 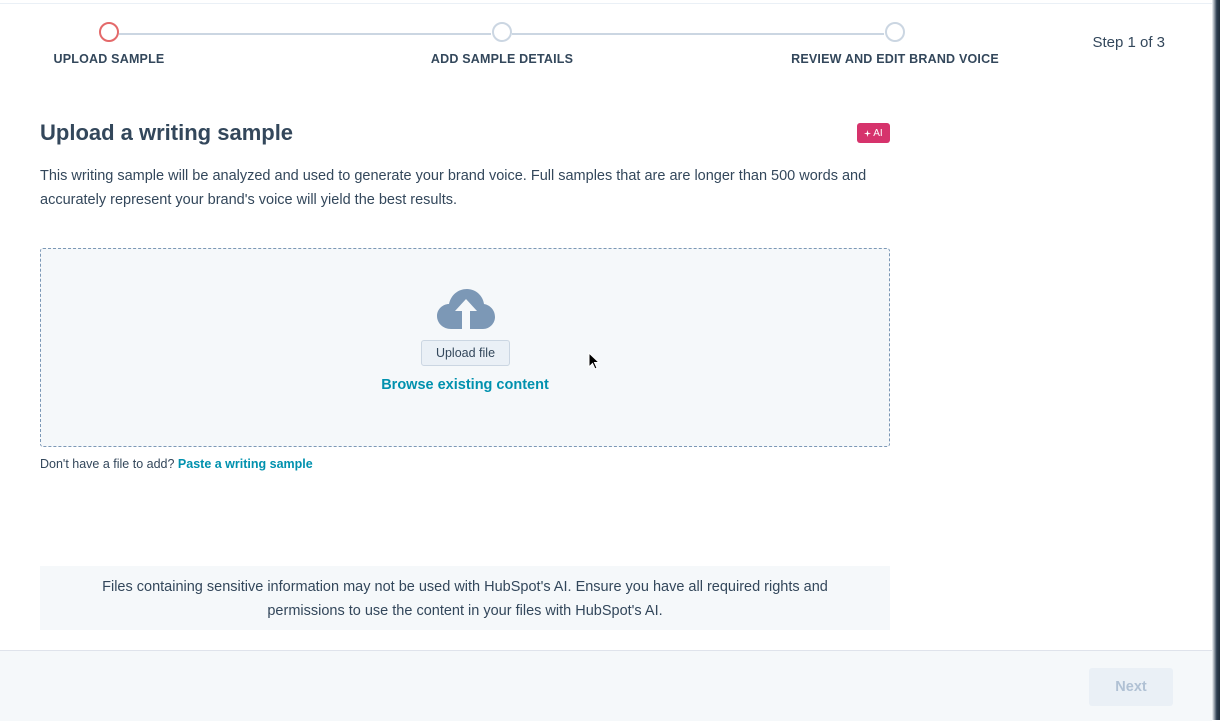 I want to click on cloud-upload-icon, so click(x=466, y=309).